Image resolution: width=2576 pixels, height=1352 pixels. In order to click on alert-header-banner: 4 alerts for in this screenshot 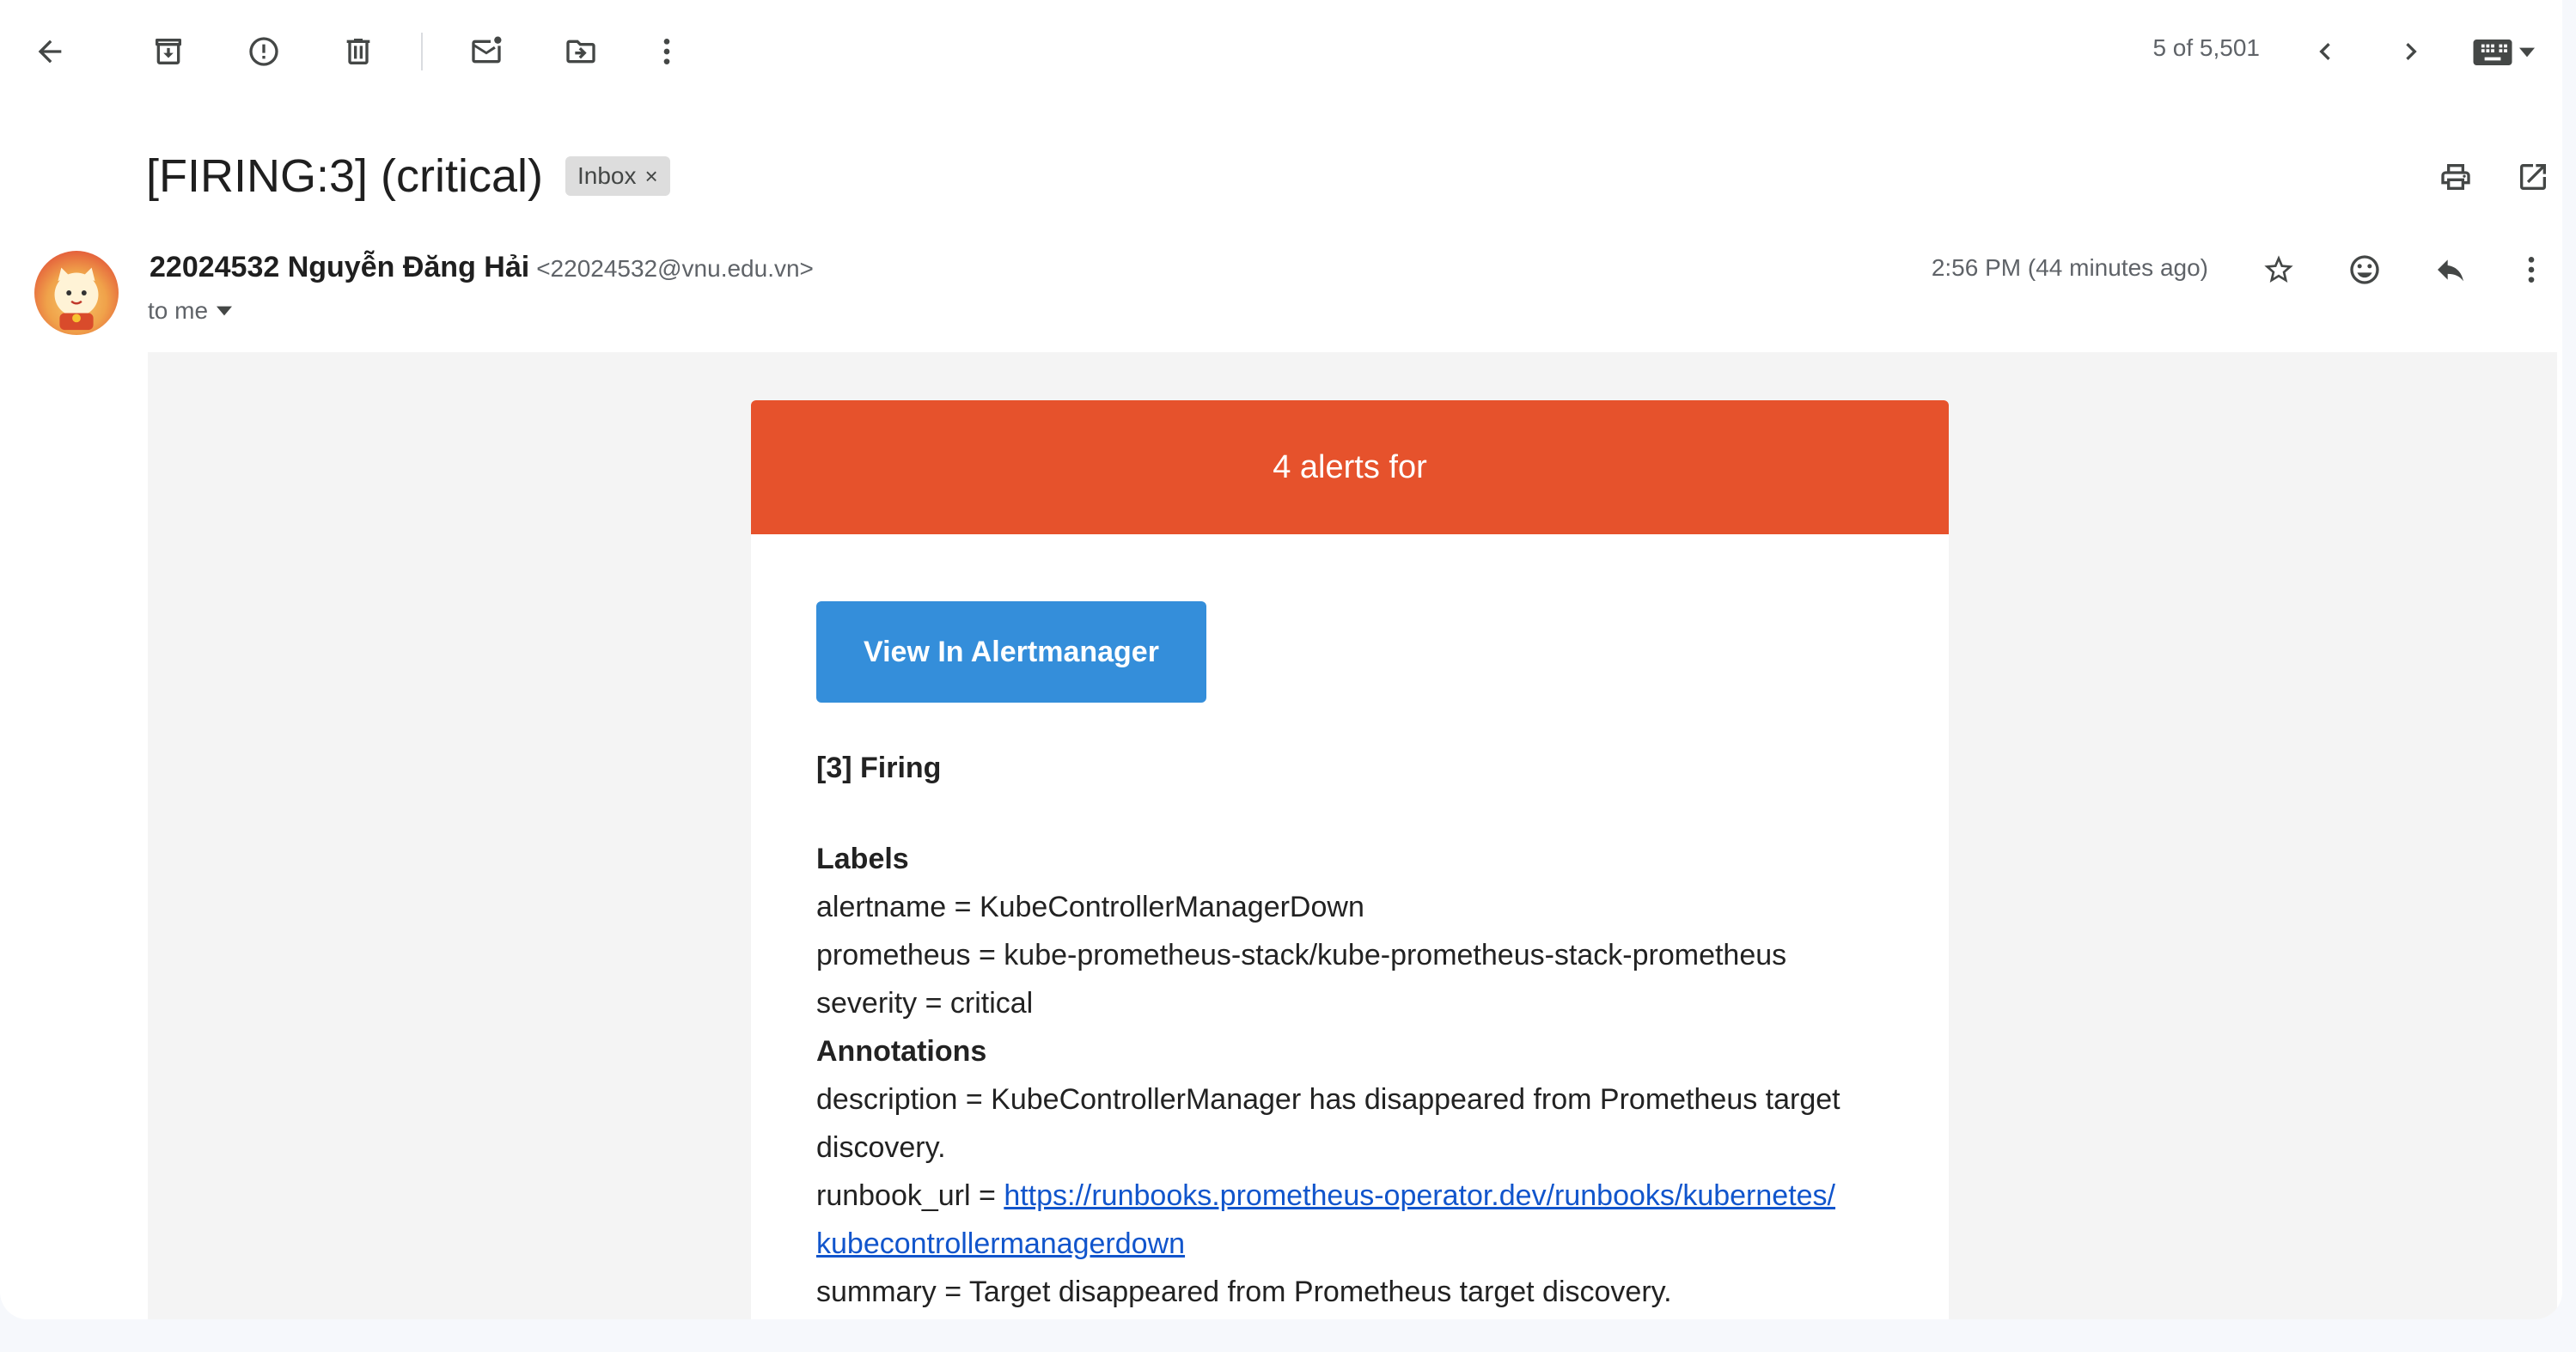, I will do `click(1350, 467)`.